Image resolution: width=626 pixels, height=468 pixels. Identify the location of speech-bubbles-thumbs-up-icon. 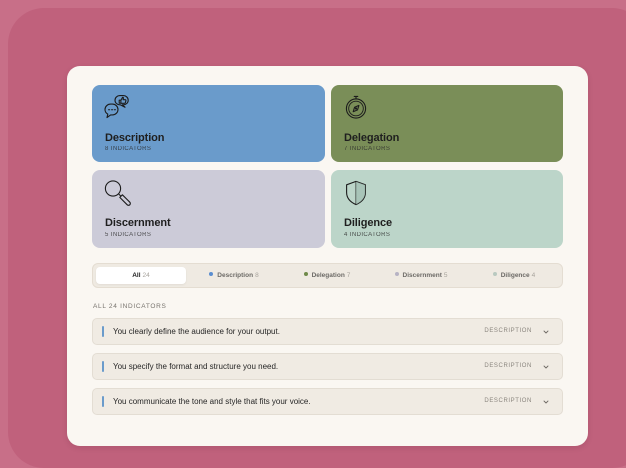
(116, 107).